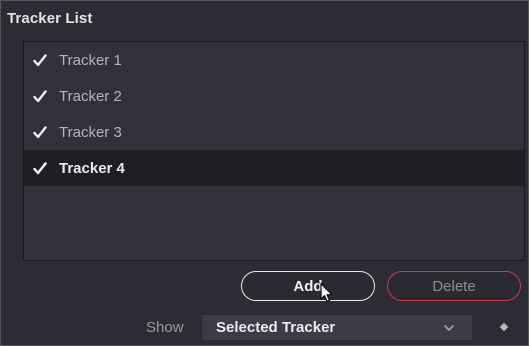 This screenshot has width=529, height=346. I want to click on show-label: Show, so click(165, 327).